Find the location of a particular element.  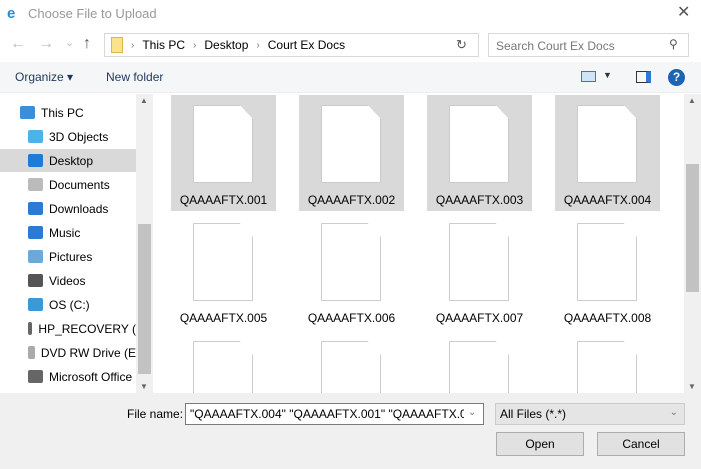

sidebar-item-label: 3D Objects is located at coordinates (79, 136).